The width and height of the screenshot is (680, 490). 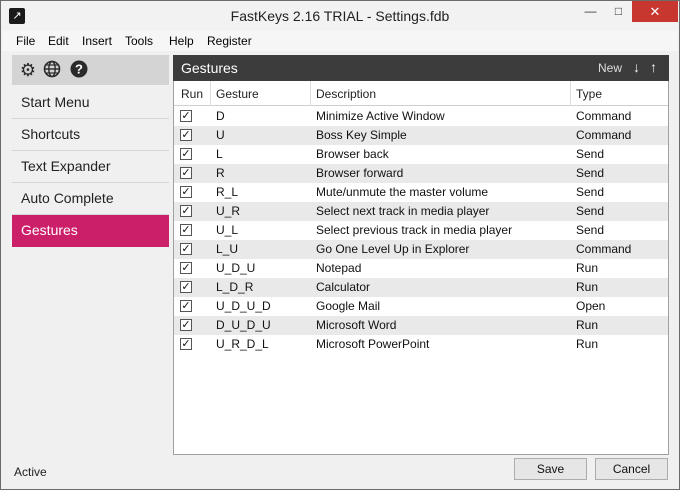 What do you see at coordinates (346, 94) in the screenshot?
I see `column-header-description: Description` at bounding box center [346, 94].